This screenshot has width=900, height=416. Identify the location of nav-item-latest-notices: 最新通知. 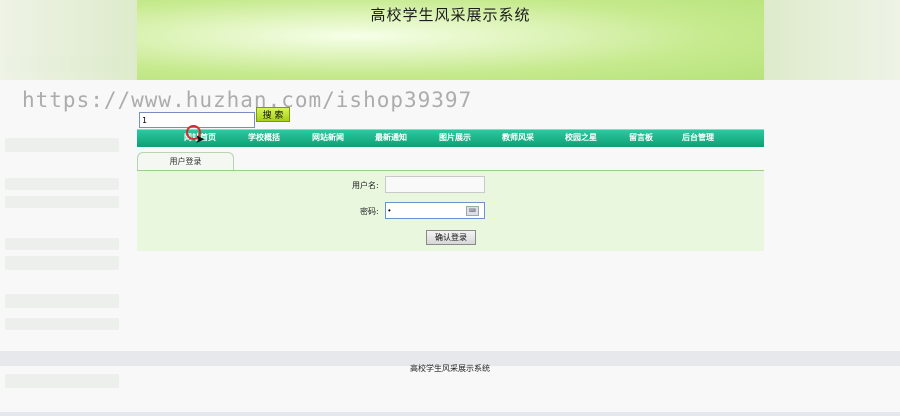
(391, 138).